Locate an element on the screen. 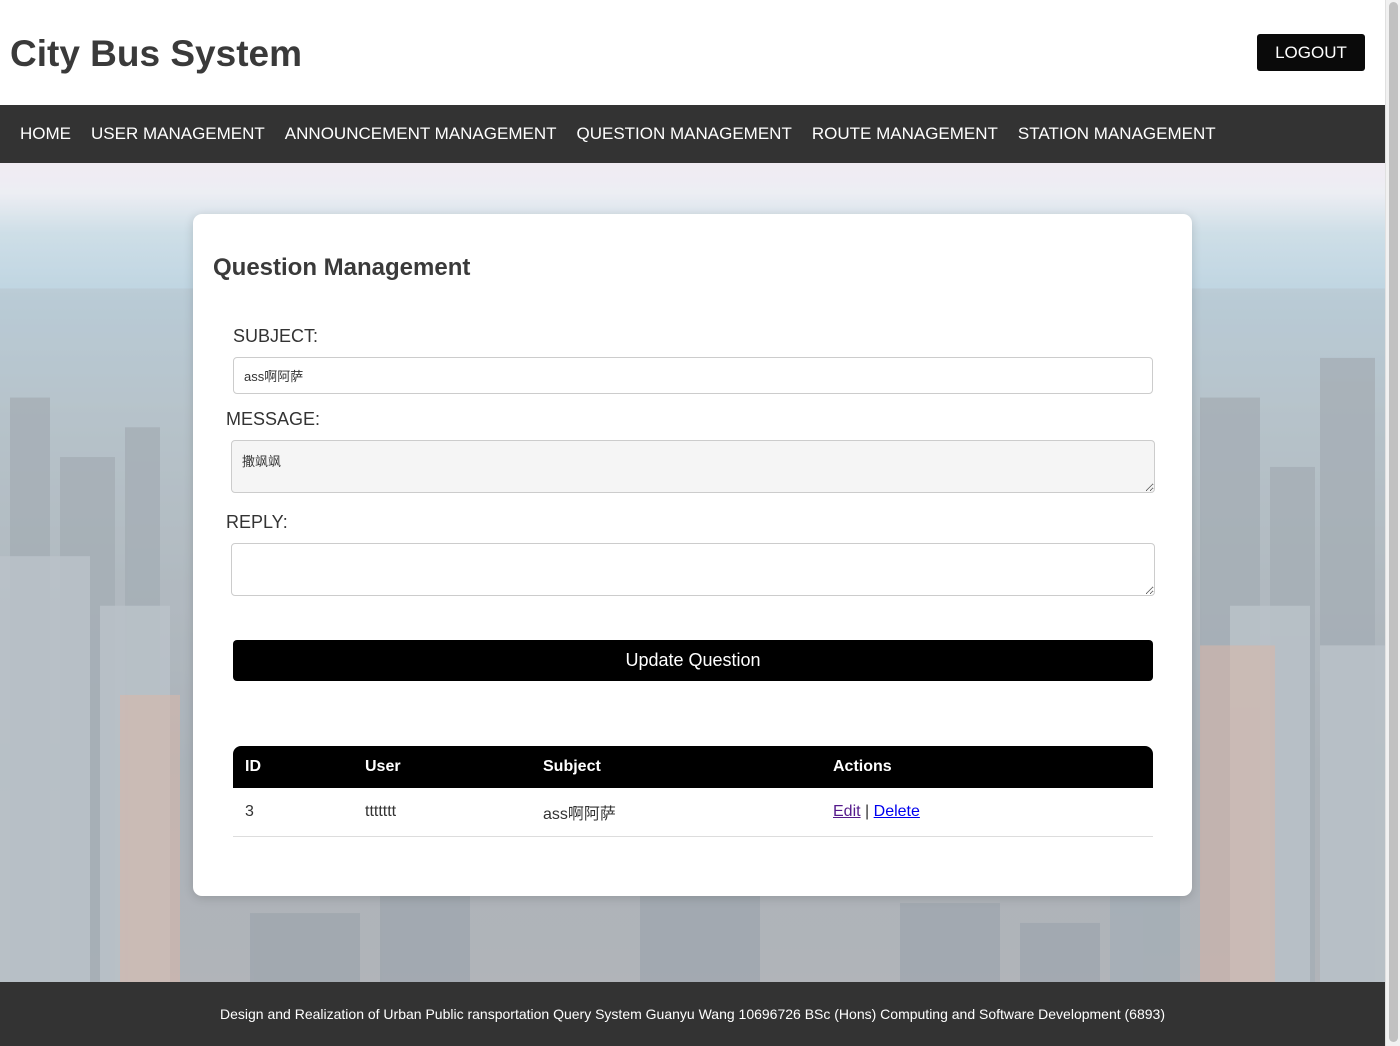  cell-subject: ass啊阿萨 is located at coordinates (676, 812).